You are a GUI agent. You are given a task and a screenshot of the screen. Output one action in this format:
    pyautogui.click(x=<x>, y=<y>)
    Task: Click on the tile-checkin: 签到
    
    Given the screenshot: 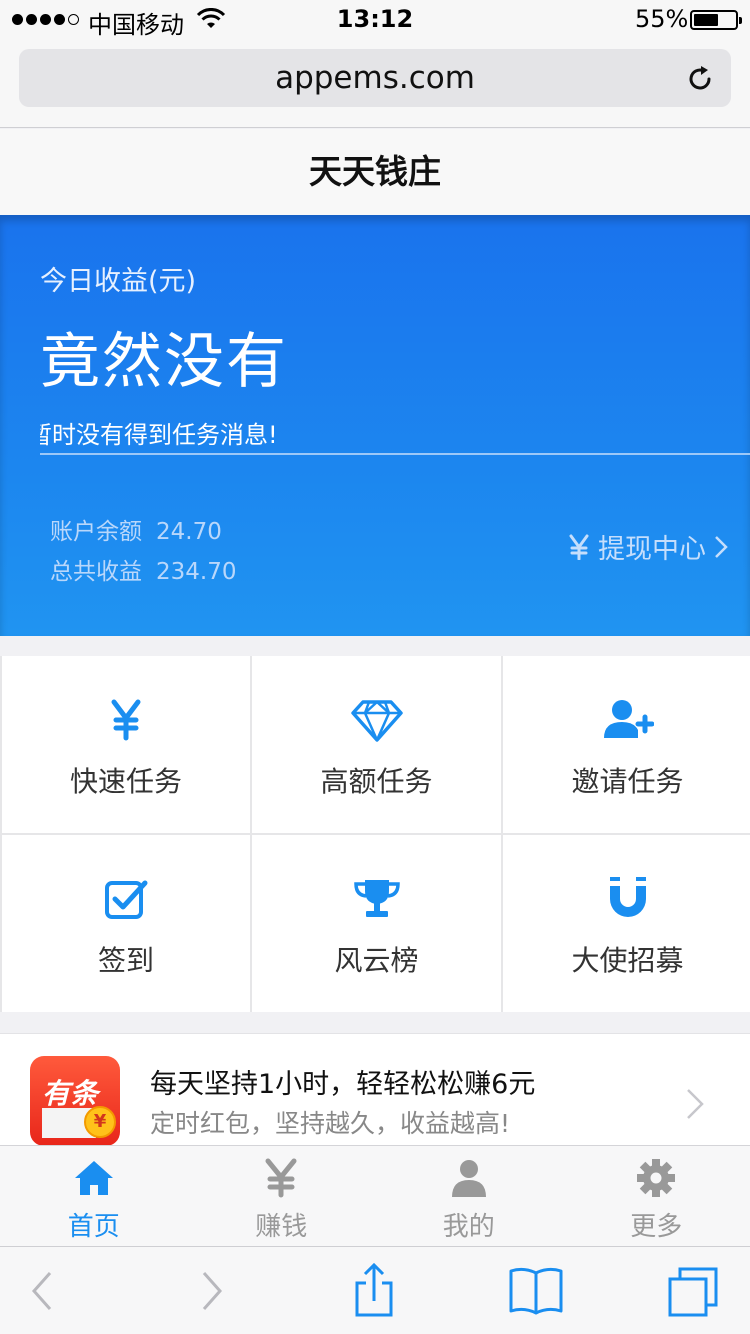 What is the action you would take?
    pyautogui.click(x=126, y=923)
    